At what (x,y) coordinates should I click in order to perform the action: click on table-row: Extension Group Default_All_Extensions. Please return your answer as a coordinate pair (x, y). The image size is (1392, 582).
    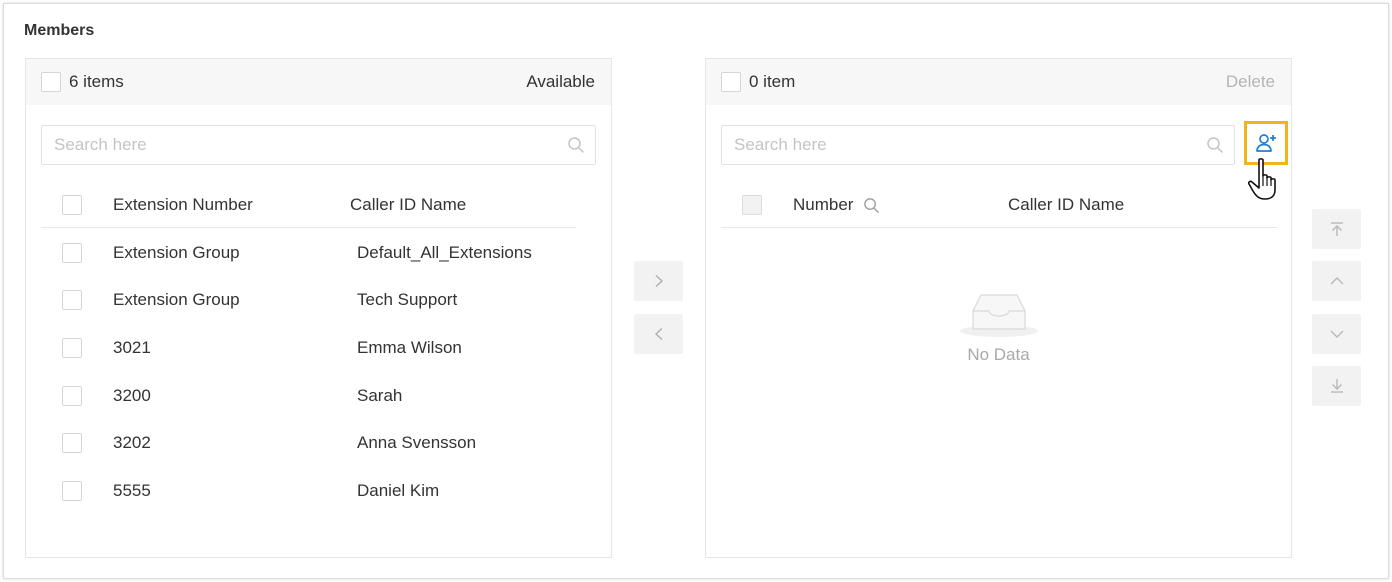
    Looking at the image, I should click on (308, 253).